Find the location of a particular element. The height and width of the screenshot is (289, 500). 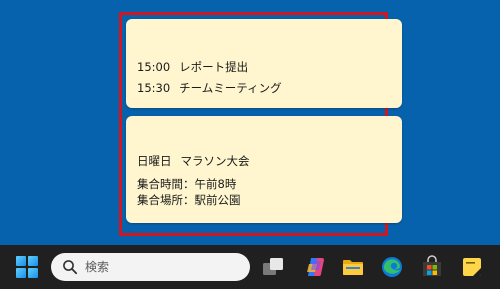

edge-icon is located at coordinates (392, 267).